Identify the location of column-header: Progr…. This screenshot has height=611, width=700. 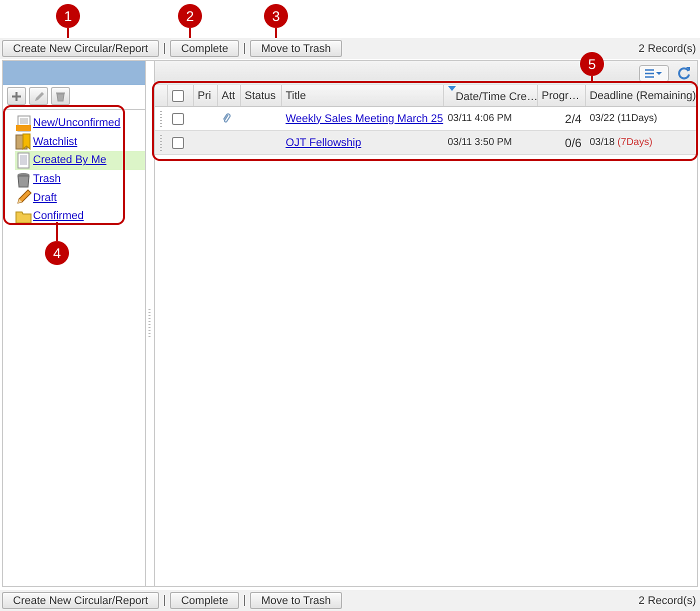
(561, 96).